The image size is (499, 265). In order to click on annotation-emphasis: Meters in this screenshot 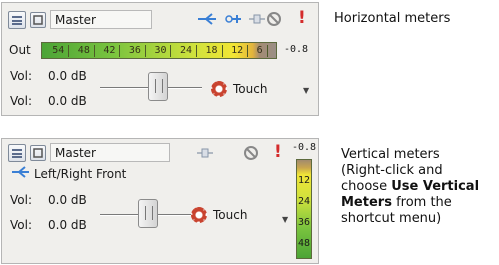, I will do `click(366, 202)`.